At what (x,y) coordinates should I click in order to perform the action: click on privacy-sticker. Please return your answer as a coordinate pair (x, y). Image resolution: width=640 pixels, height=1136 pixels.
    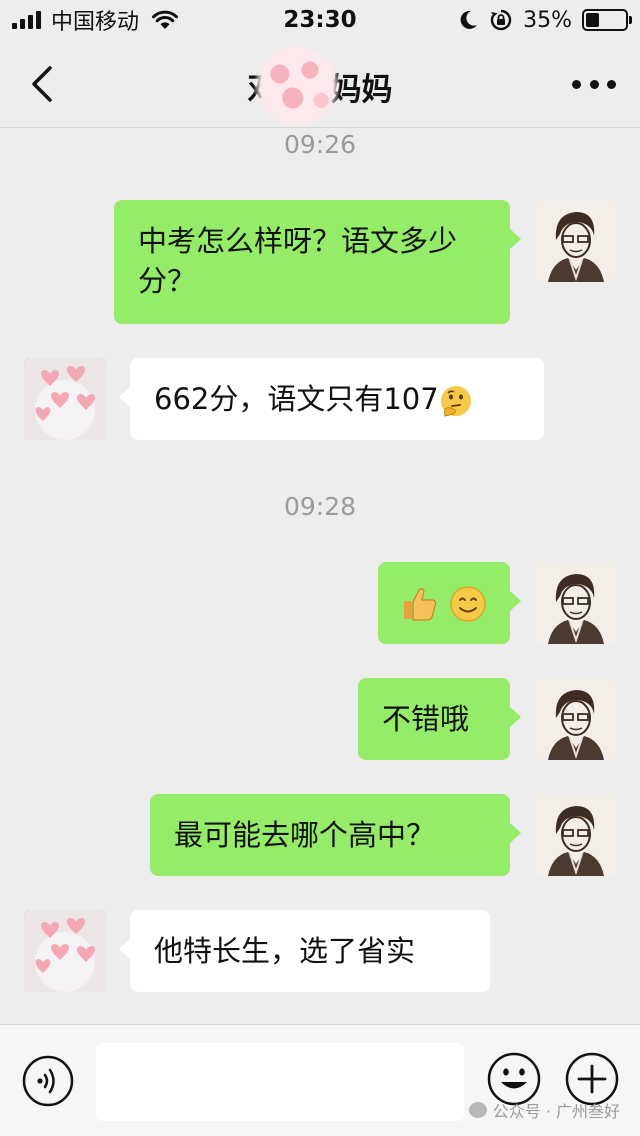
    Looking at the image, I should click on (297, 86).